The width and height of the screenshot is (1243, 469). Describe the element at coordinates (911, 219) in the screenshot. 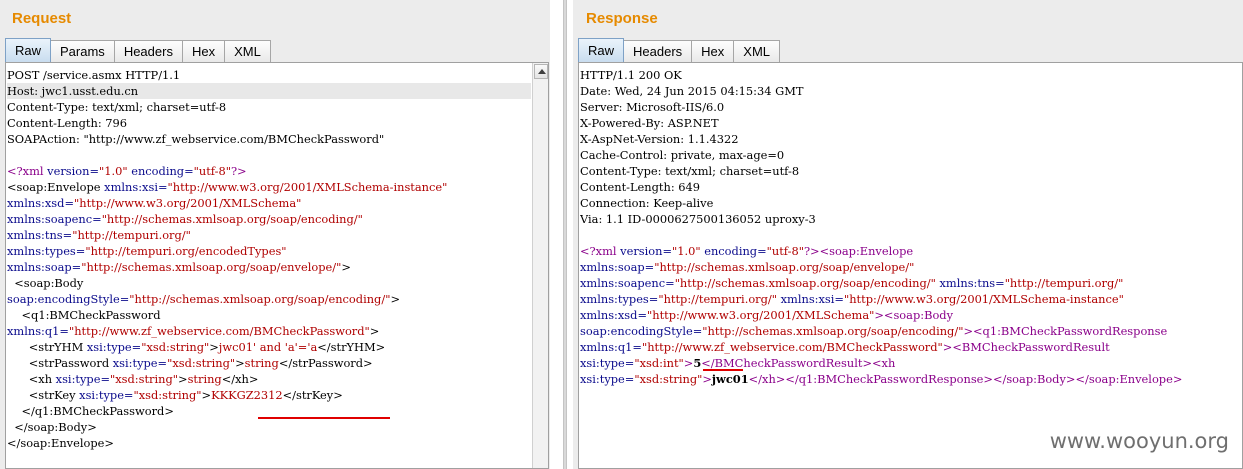

I see `response-code-line: Via: 1.1 ID-0000627500136052 uproxy-3` at that location.